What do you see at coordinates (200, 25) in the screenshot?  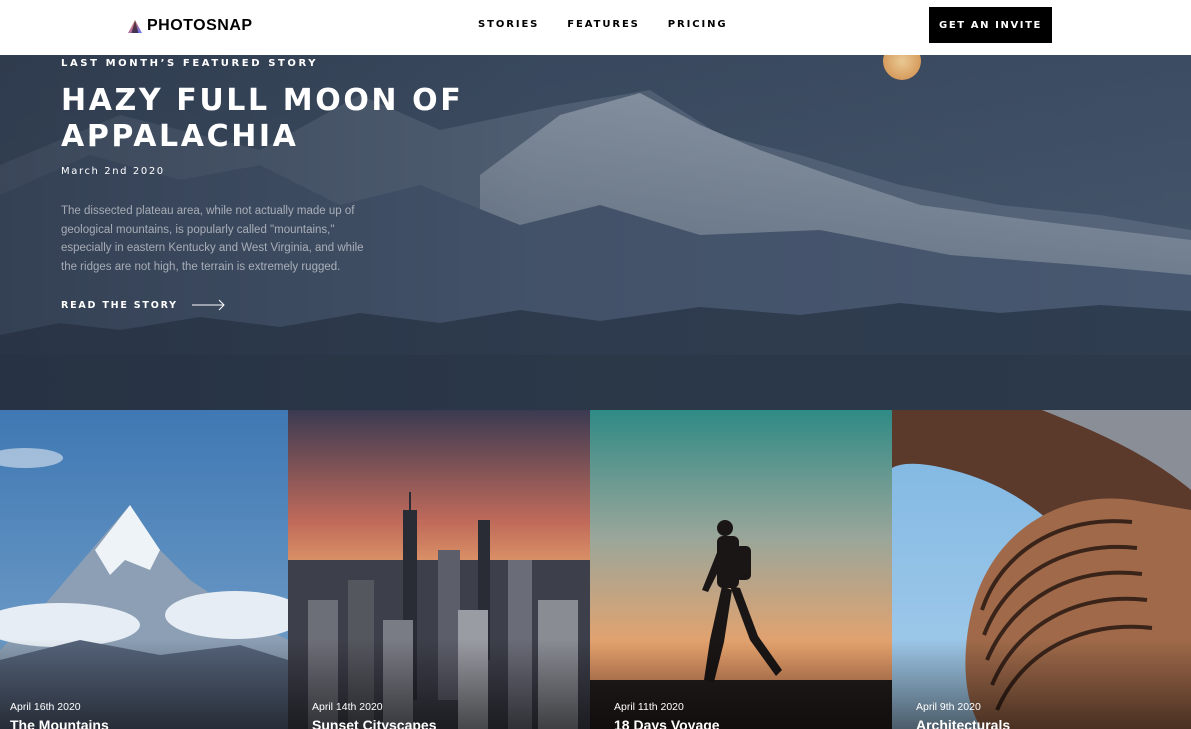 I see `logo-text: PHOTOSNAP` at bounding box center [200, 25].